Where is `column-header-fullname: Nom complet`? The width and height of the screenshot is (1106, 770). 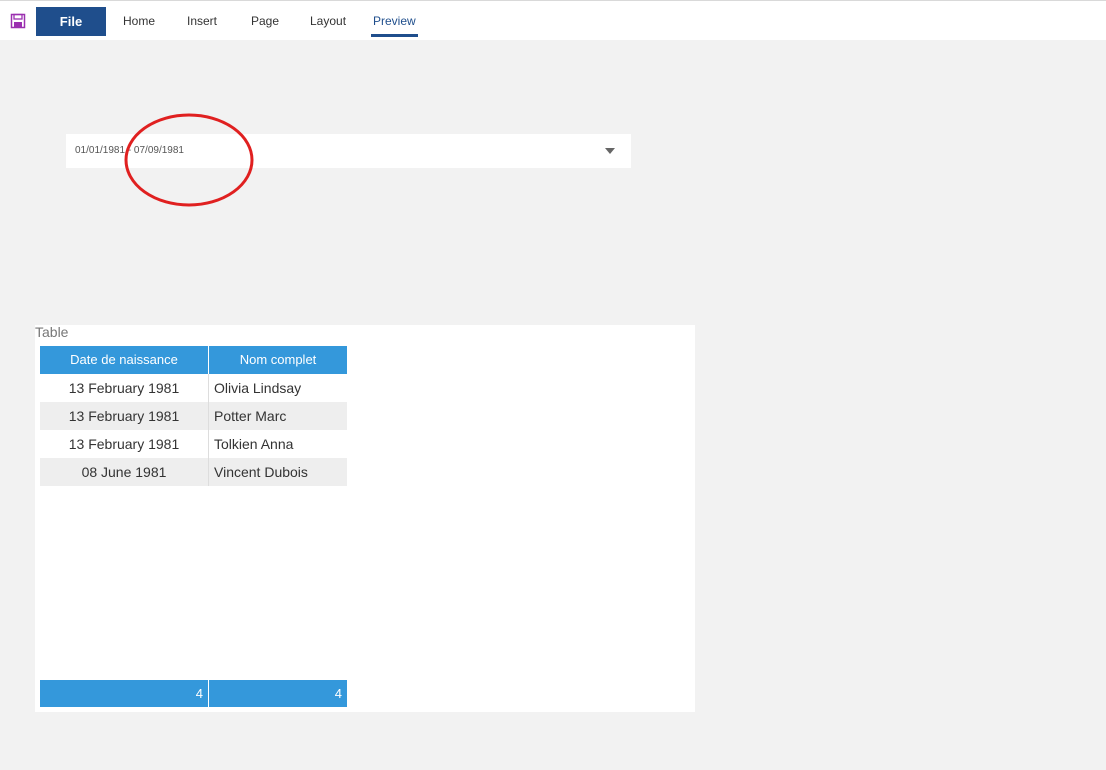 column-header-fullname: Nom complet is located at coordinates (278, 360).